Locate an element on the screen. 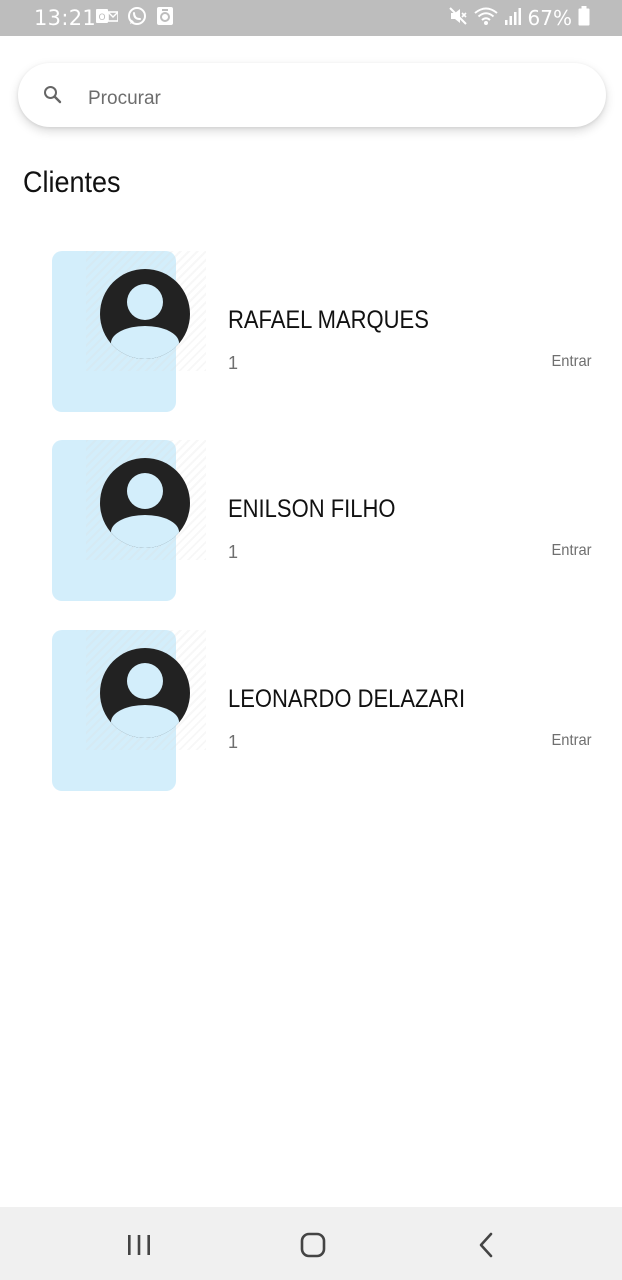 The width and height of the screenshot is (622, 1280). mute-icon is located at coordinates (458, 18).